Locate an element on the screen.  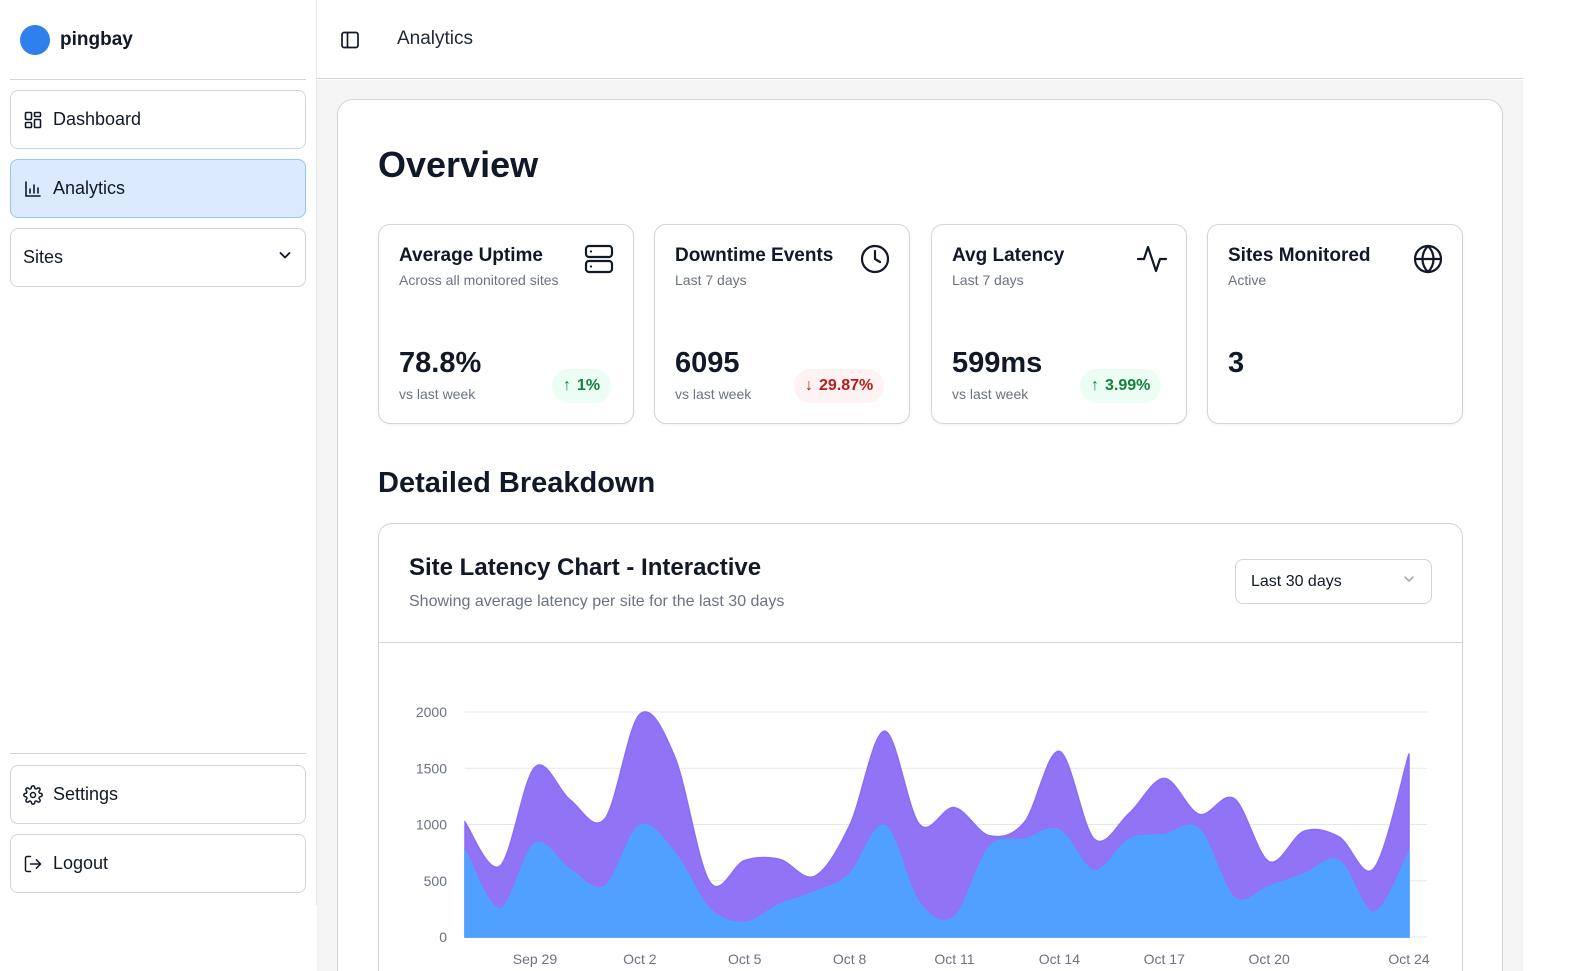
sidebar-divider-top is located at coordinates (158, 79).